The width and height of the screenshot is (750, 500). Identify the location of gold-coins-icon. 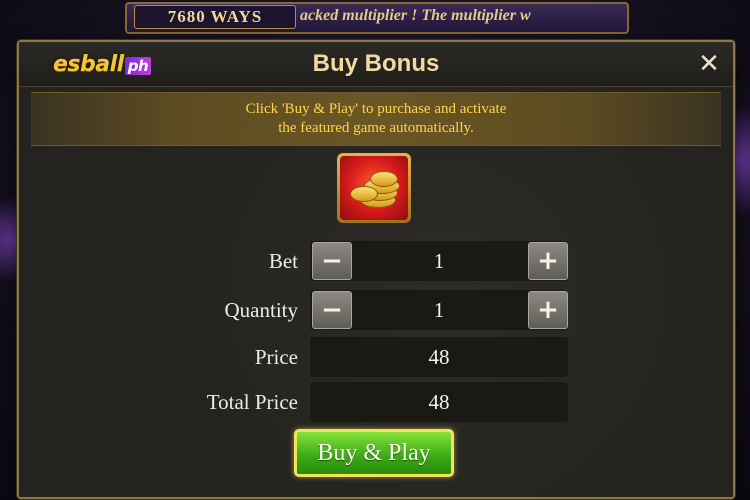
(374, 188).